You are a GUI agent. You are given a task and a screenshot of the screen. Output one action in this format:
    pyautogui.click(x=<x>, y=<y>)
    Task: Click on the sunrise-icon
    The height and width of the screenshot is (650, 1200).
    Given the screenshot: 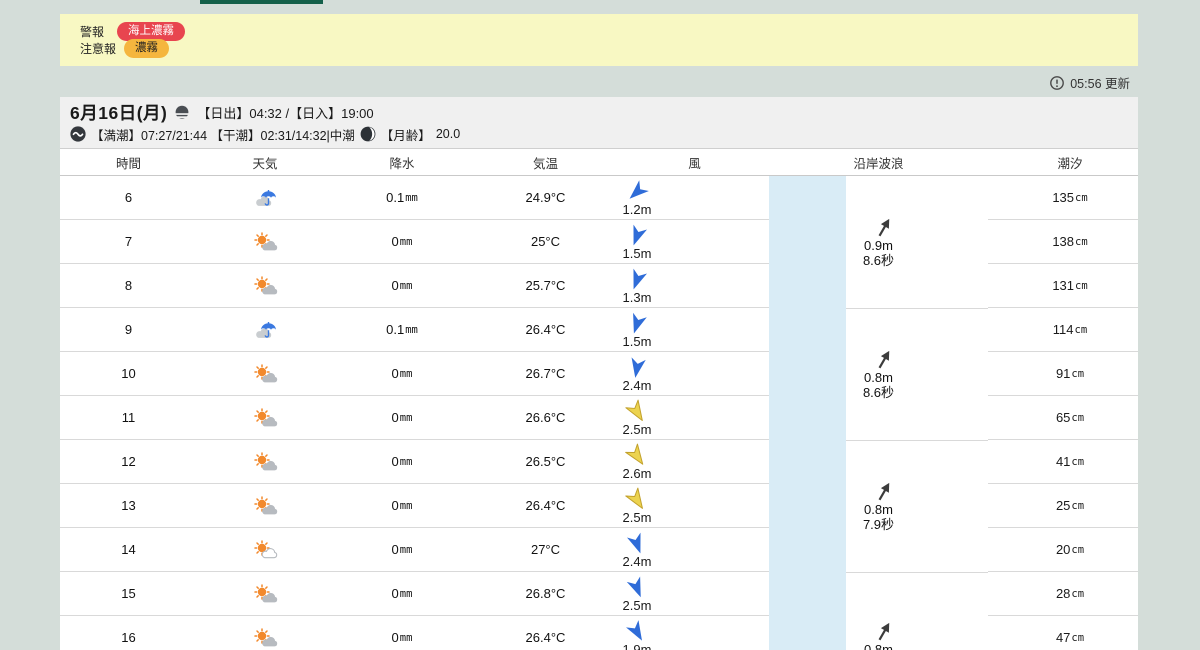 What is the action you would take?
    pyautogui.click(x=182, y=112)
    